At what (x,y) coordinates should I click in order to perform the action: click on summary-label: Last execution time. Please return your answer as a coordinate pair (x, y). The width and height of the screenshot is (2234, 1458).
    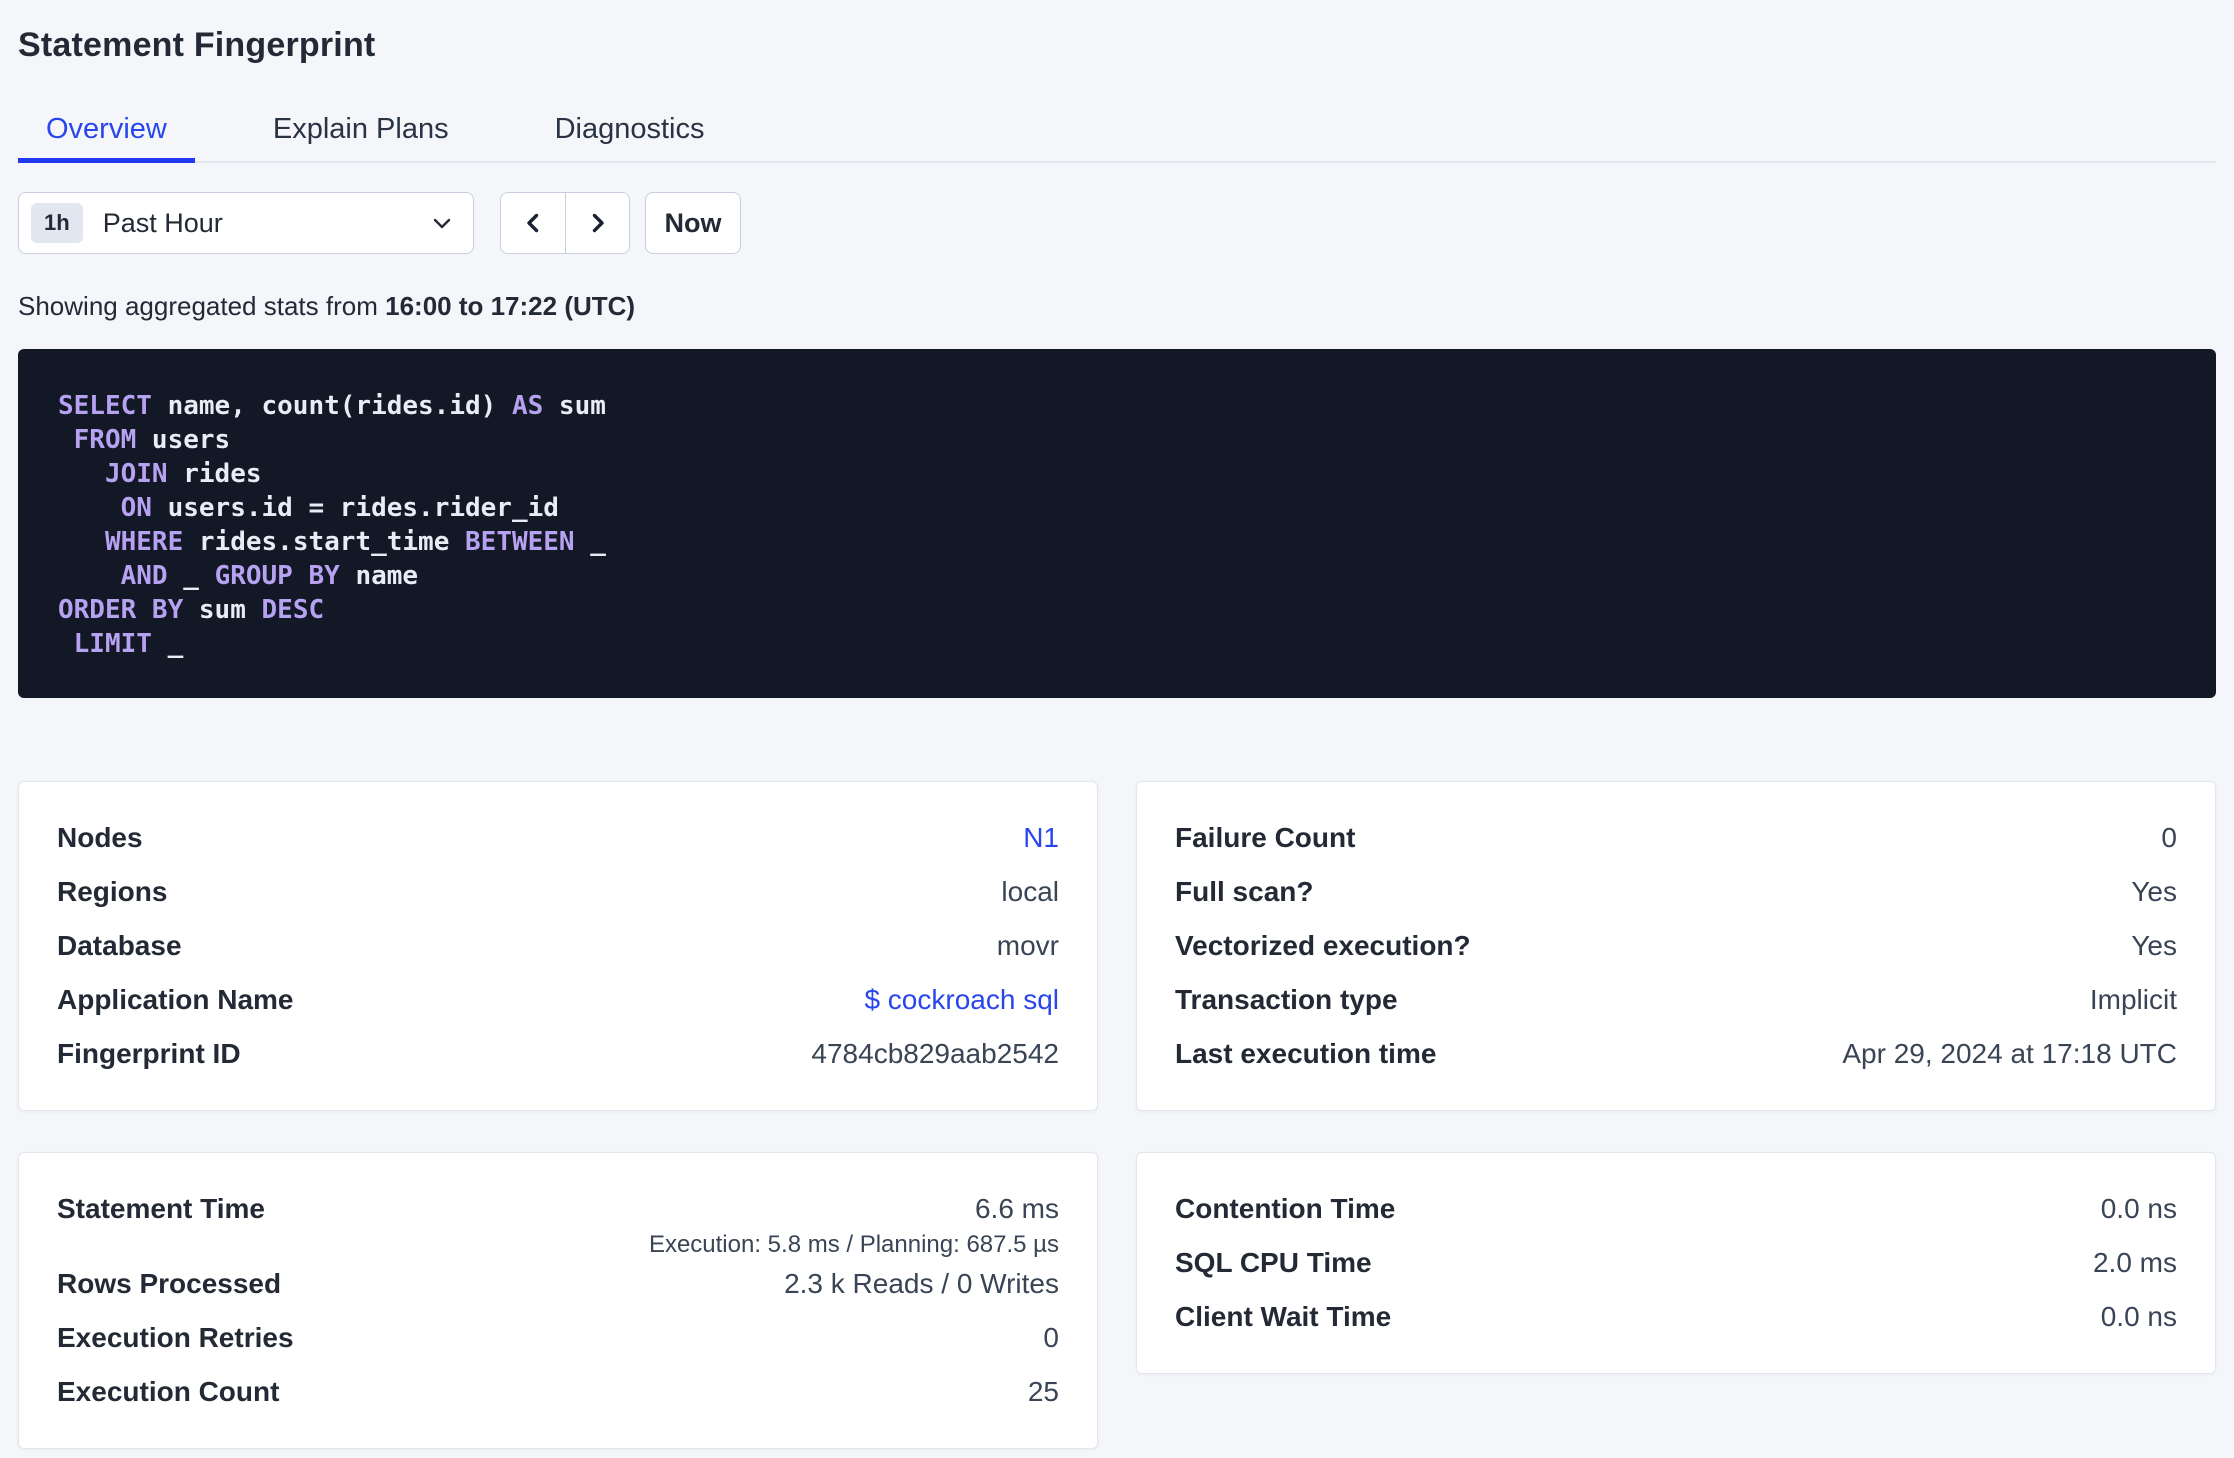
    Looking at the image, I should click on (1306, 1053).